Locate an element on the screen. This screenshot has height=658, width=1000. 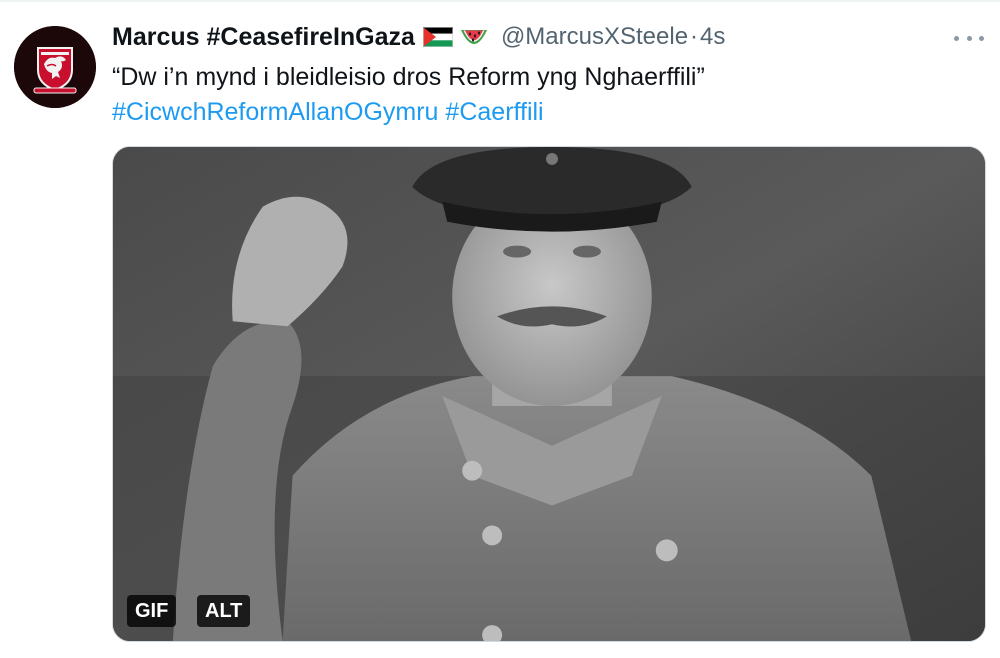
hashtag-line: #CicwchReformAllanOGymru #Caerffili is located at coordinates (328, 112).